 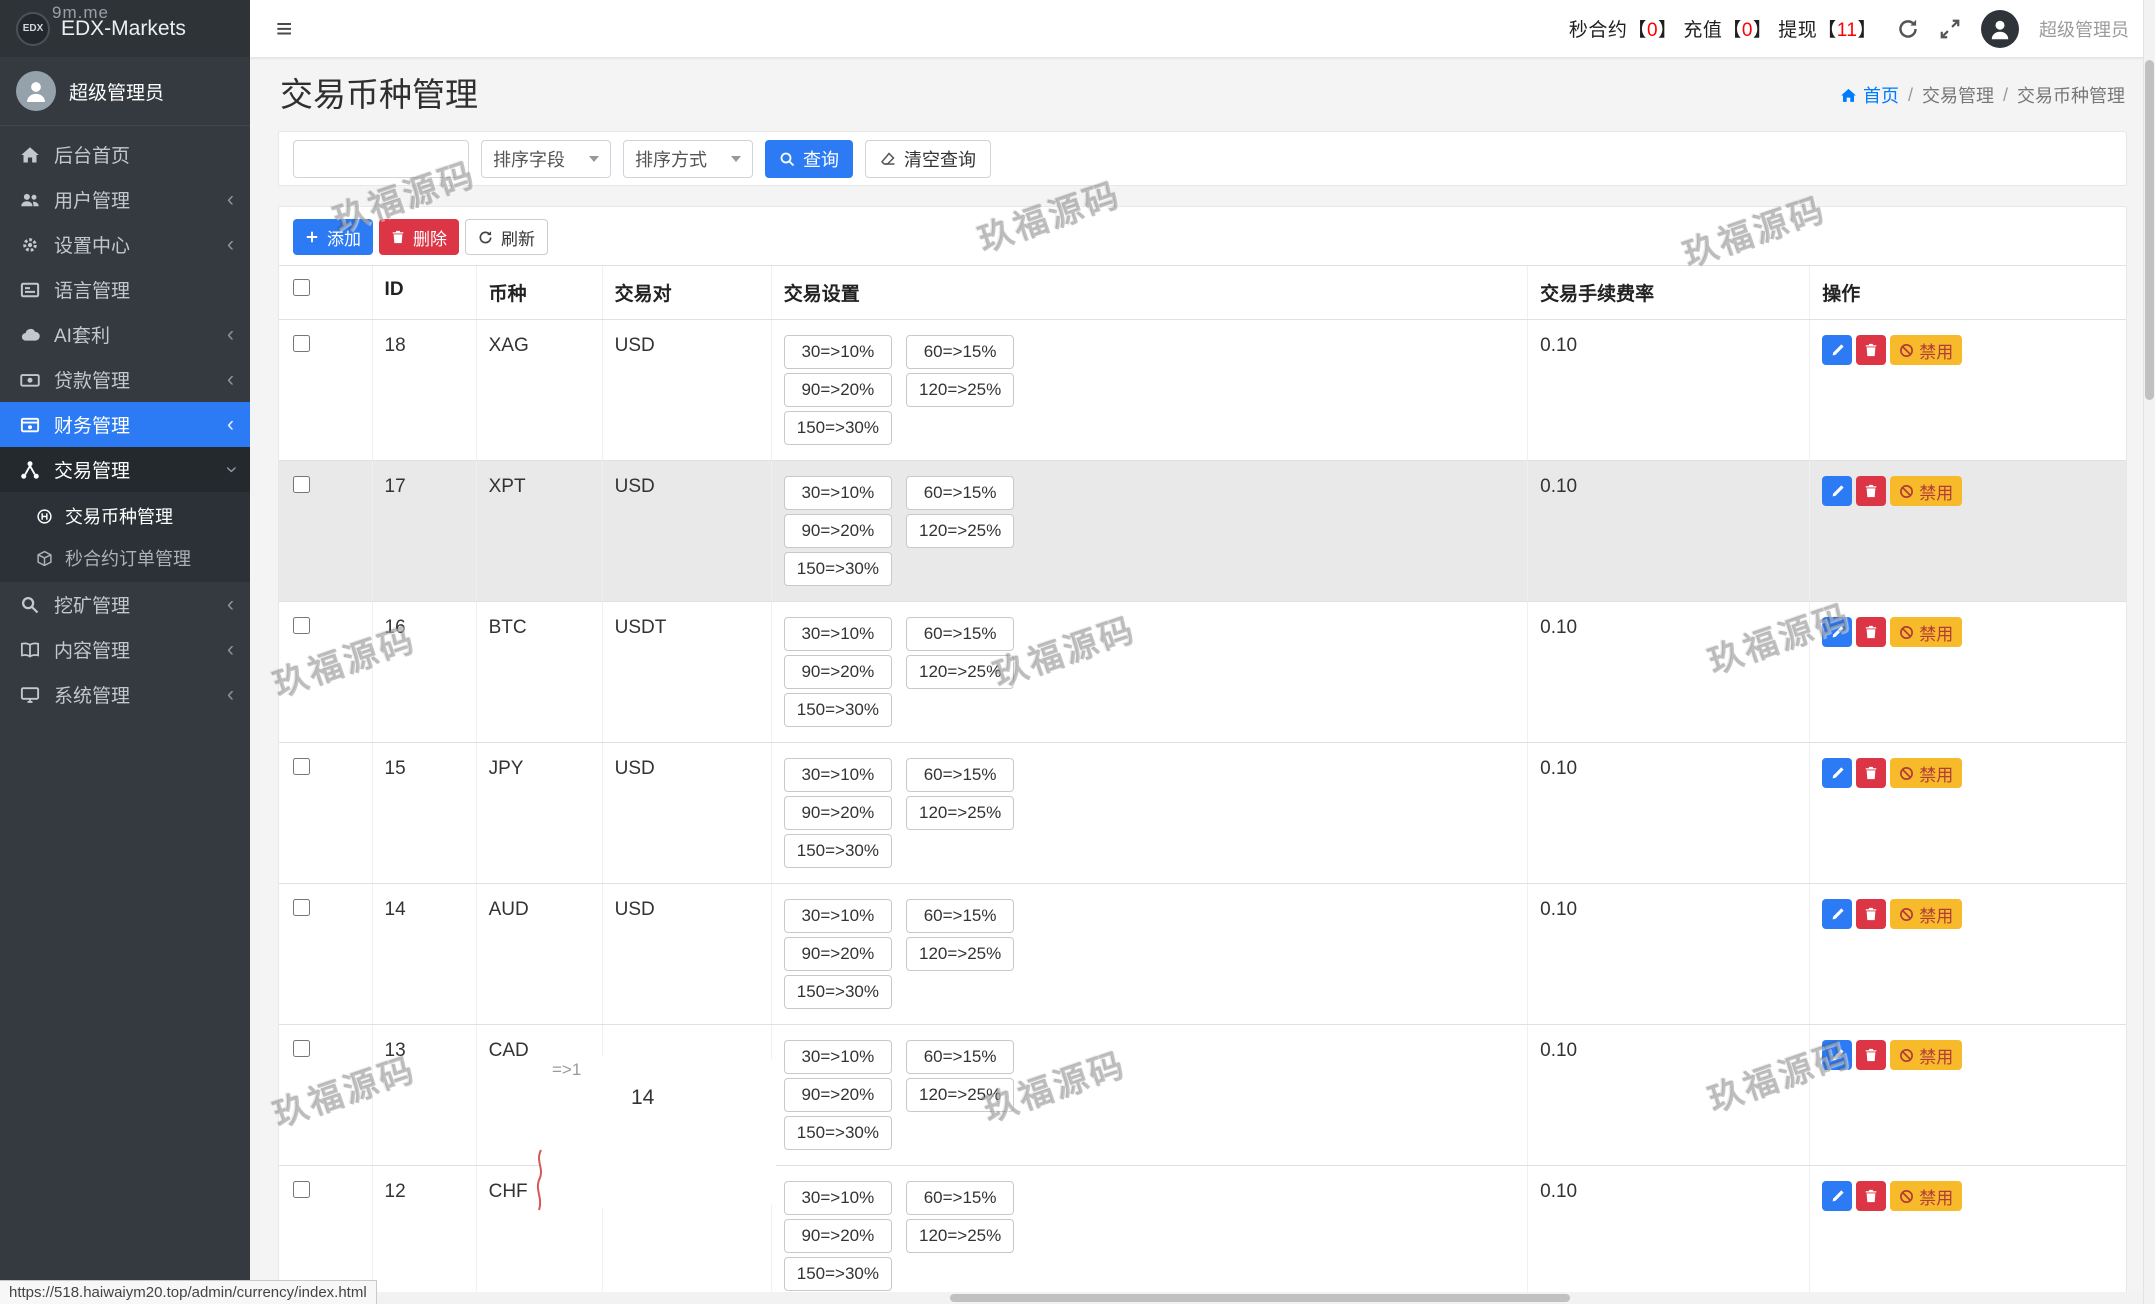 I want to click on clear-search-button: 清空查询, so click(x=928, y=158).